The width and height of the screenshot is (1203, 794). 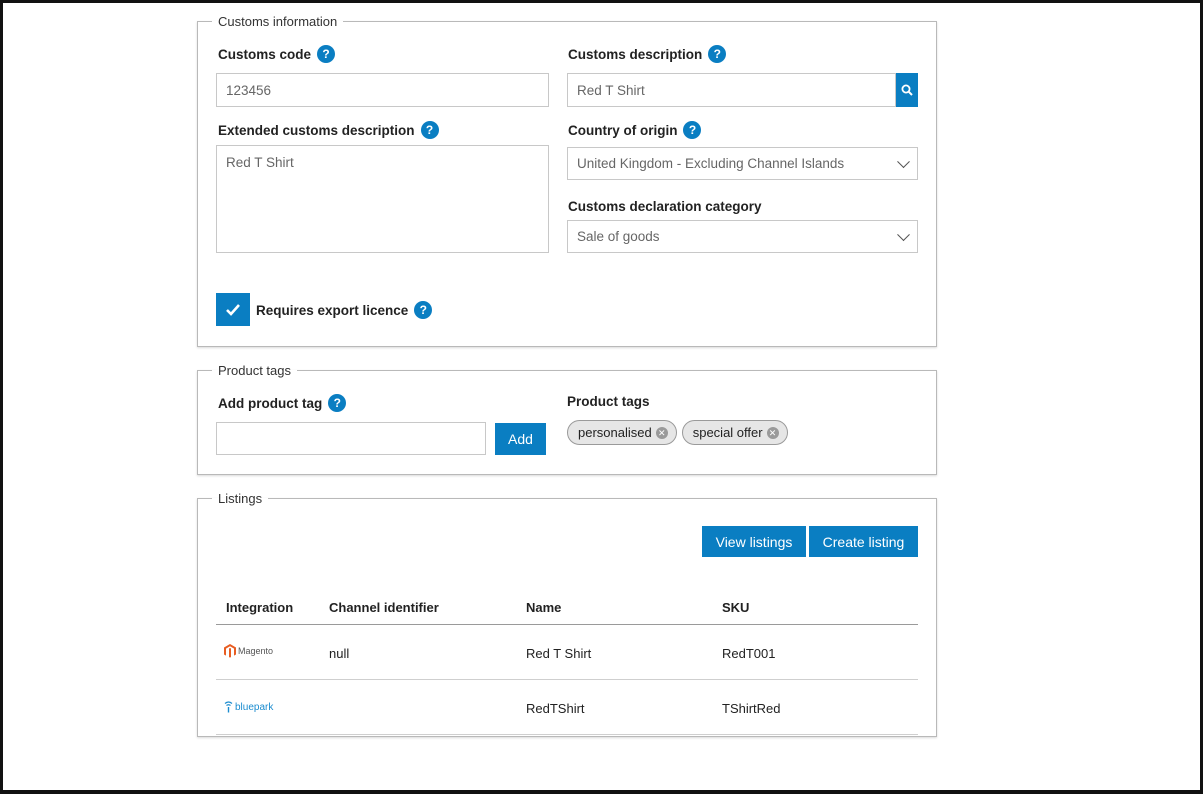 What do you see at coordinates (382, 199) in the screenshot?
I see `extended-customs-description-textarea: Red T Shirt` at bounding box center [382, 199].